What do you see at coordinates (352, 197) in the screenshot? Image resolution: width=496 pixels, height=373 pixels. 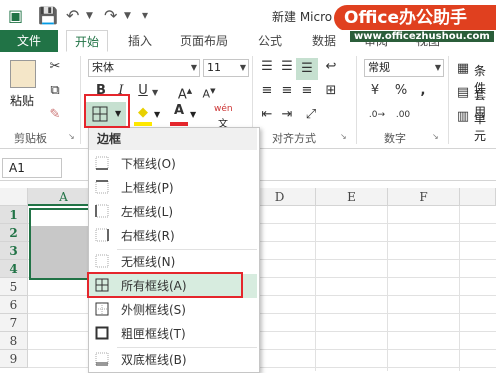 I see `column-header-e: E` at bounding box center [352, 197].